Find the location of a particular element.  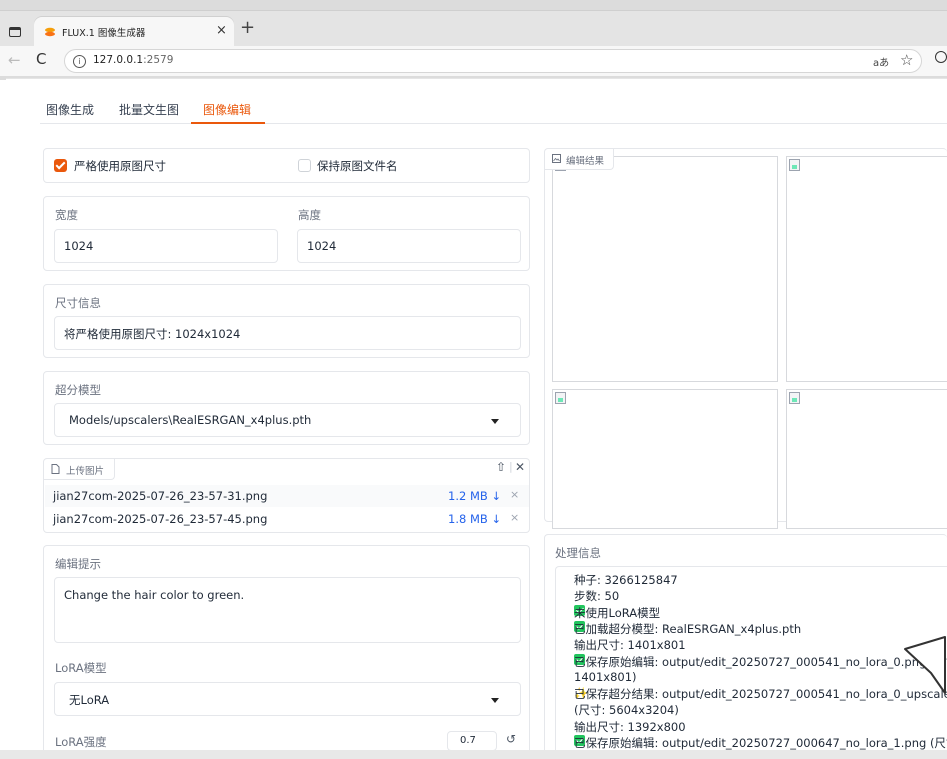

extensions-icon is located at coordinates (941, 57).